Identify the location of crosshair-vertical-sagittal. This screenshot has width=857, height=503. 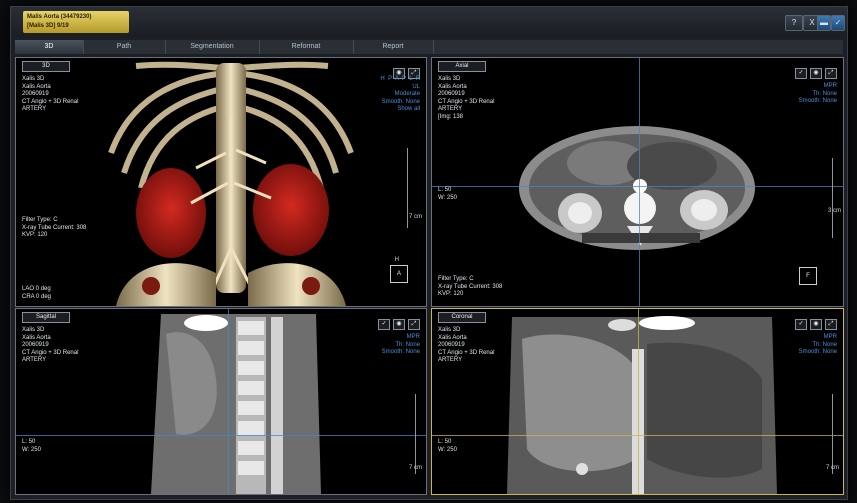
(228, 401).